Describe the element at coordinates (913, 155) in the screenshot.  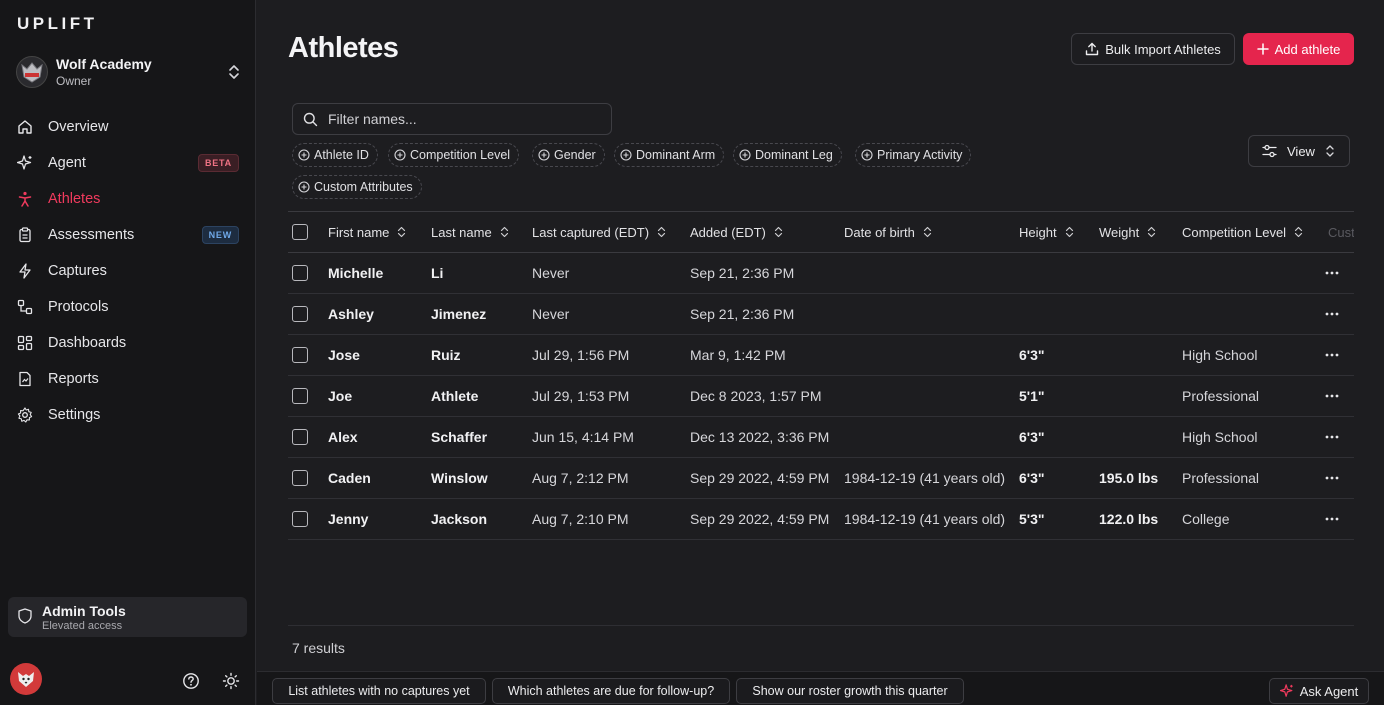
I see `filter-primary-activity: Primary Activity` at that location.